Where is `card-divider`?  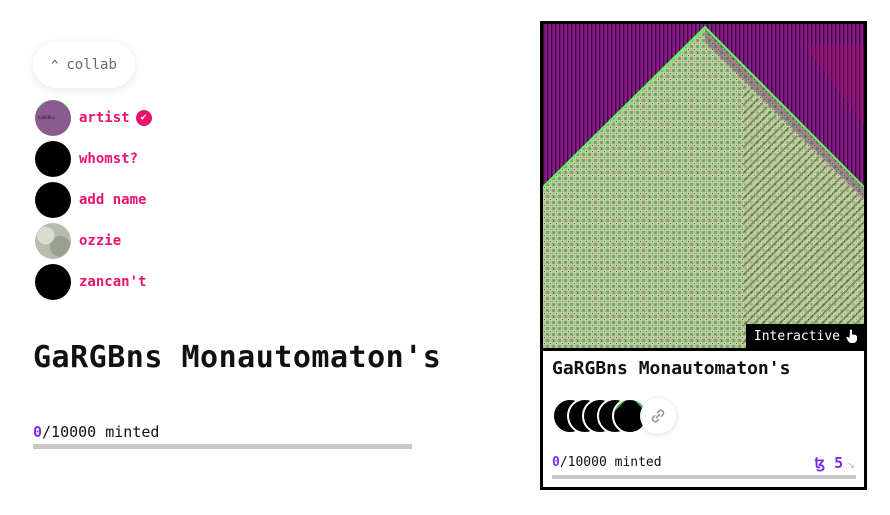 card-divider is located at coordinates (703, 349).